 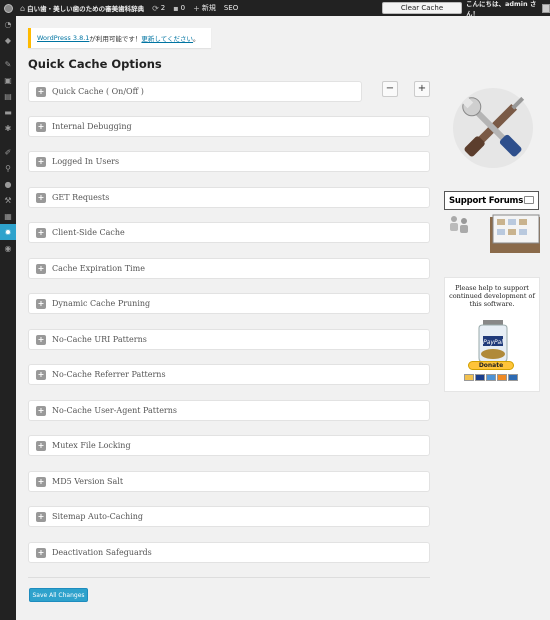 I want to click on home-icon: ⌂, so click(x=23, y=8).